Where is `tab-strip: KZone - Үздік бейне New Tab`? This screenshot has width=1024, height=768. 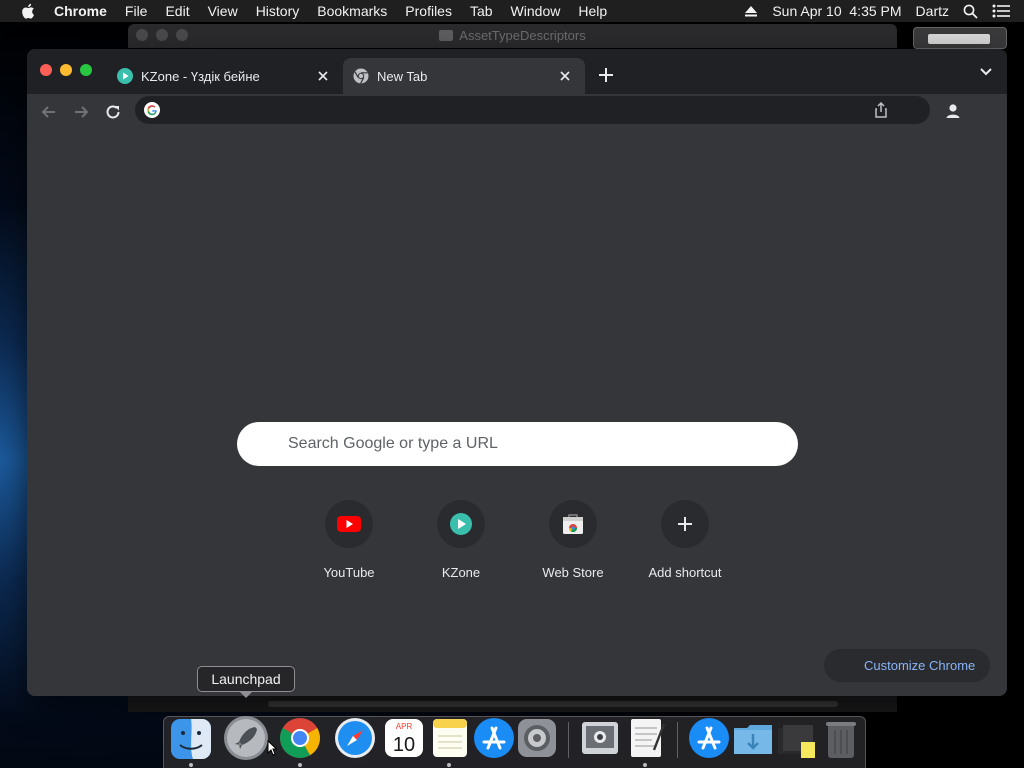 tab-strip: KZone - Үздік бейне New Tab is located at coordinates (517, 71).